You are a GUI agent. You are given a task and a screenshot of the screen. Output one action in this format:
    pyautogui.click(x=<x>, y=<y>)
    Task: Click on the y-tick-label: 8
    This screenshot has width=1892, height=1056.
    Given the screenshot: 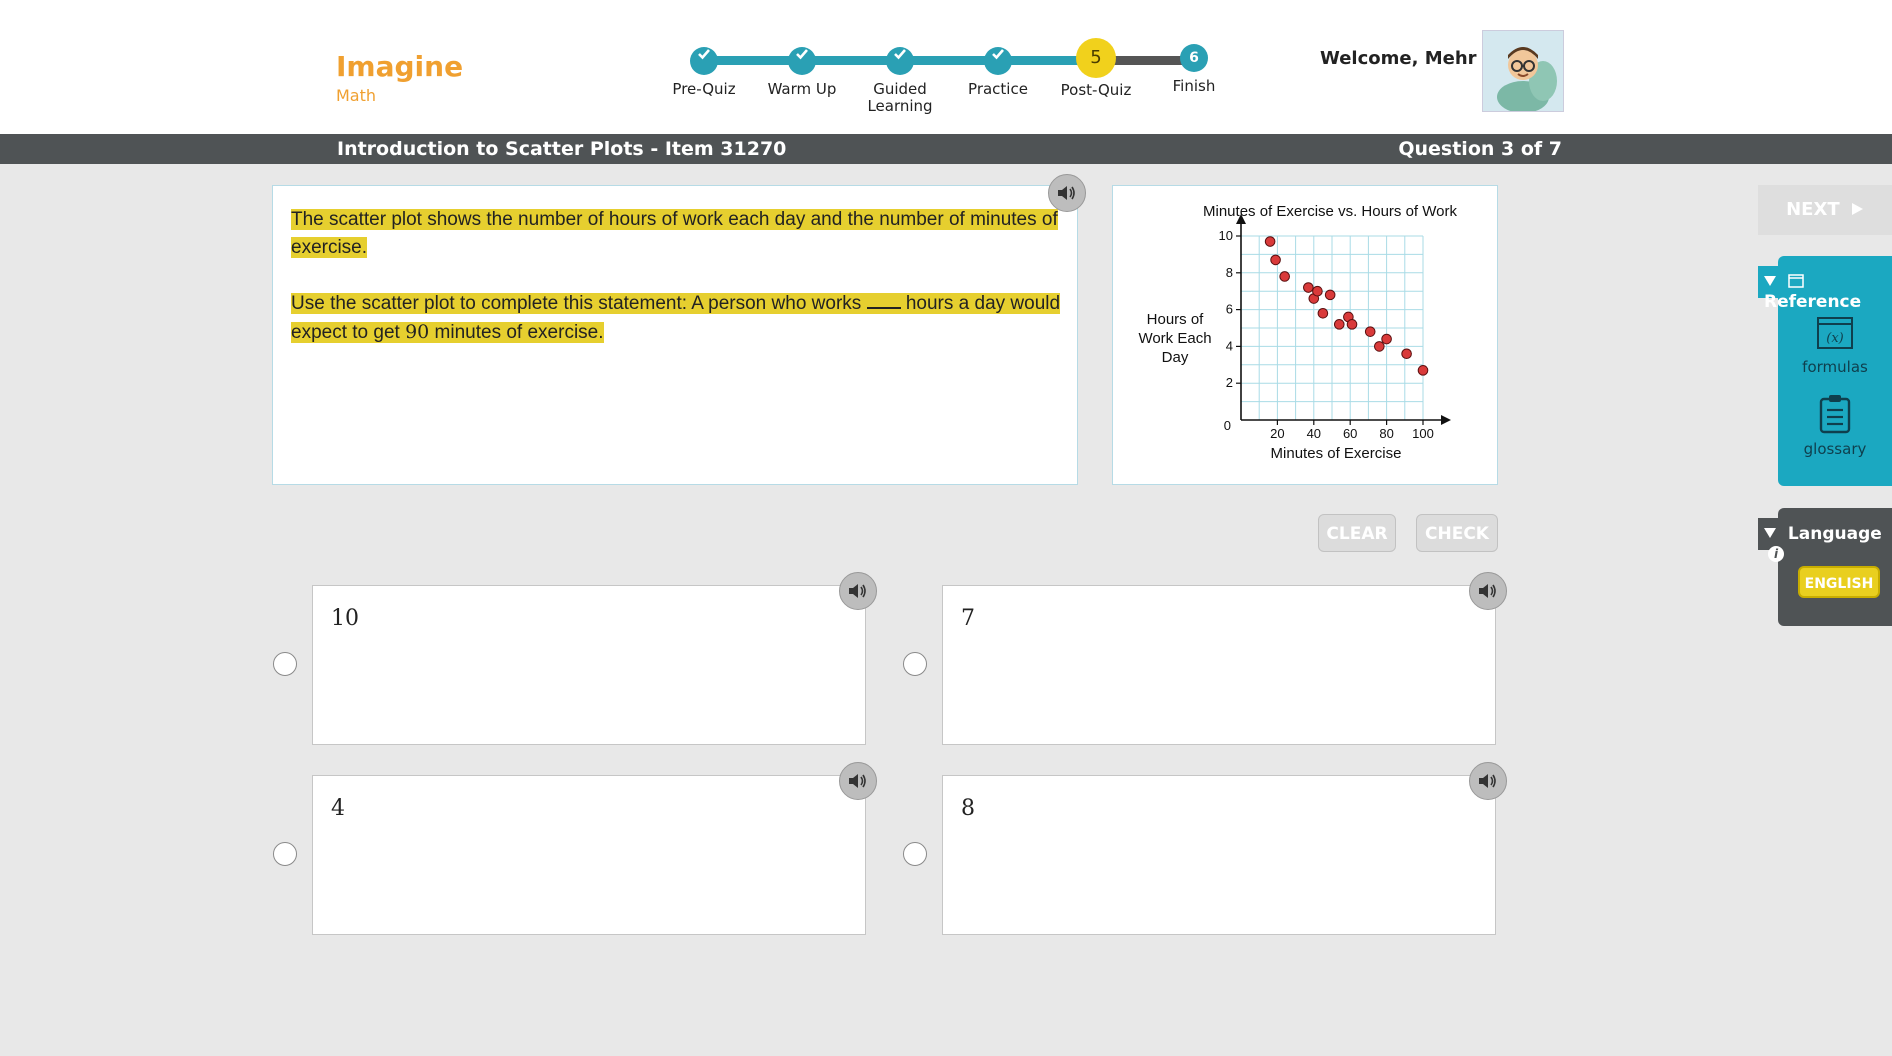 What is the action you would take?
    pyautogui.click(x=1229, y=272)
    